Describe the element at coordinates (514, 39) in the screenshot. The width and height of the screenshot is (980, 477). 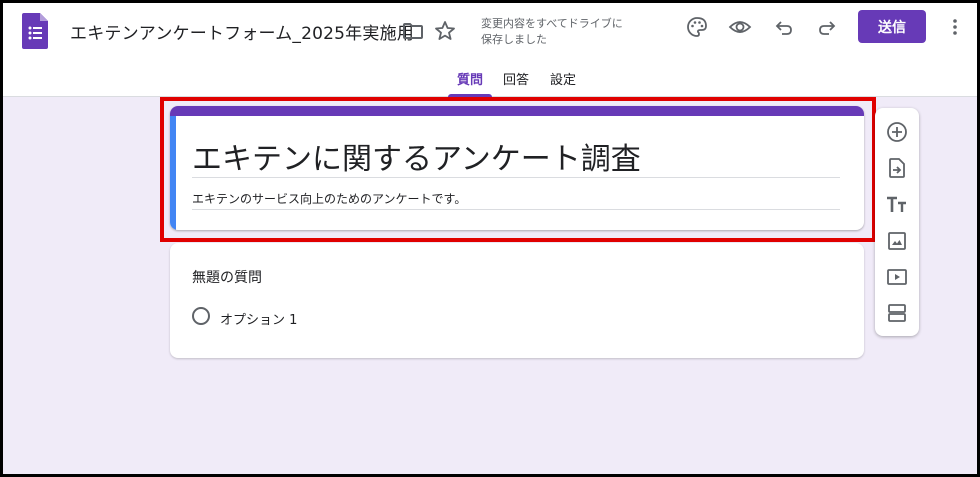
I see `save-status-line2: 保存しました` at that location.